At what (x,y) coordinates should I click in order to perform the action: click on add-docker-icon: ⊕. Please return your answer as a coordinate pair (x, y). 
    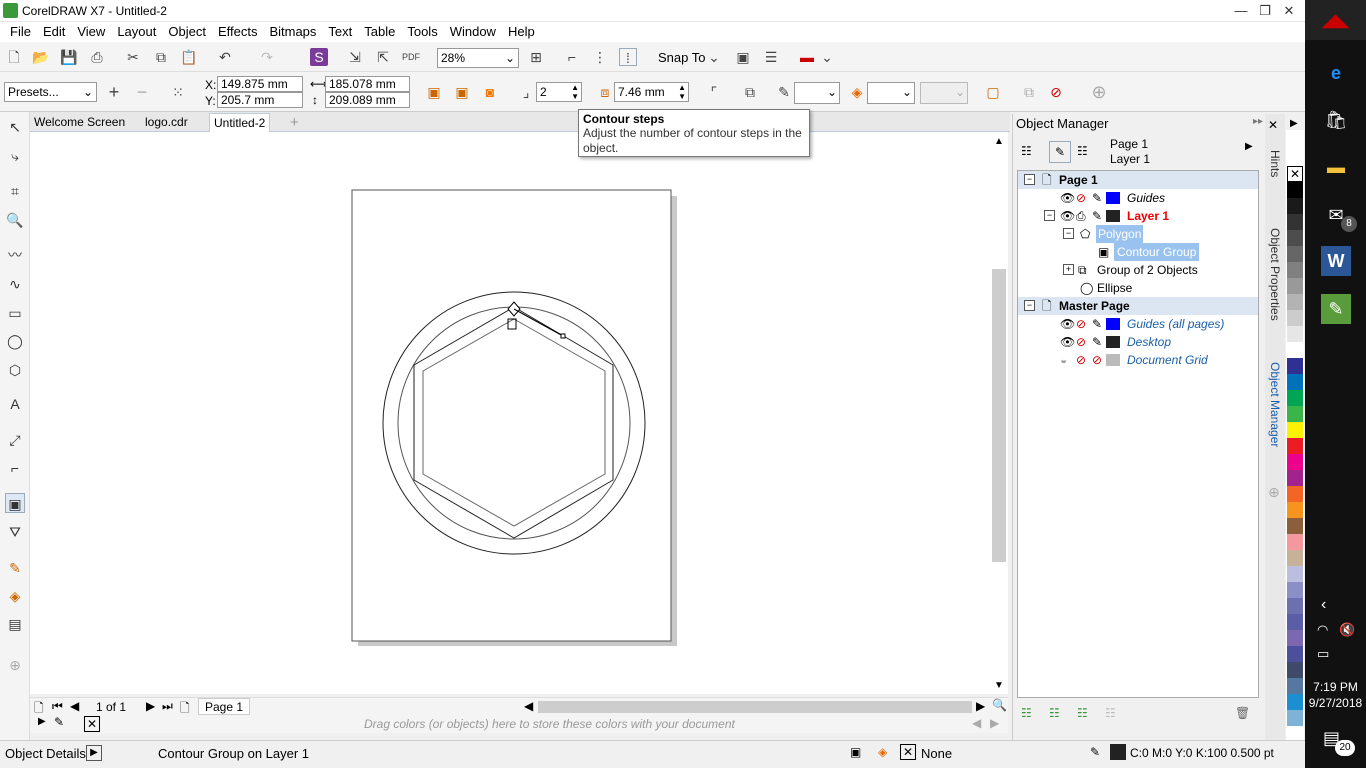
    Looking at the image, I should click on (1274, 492).